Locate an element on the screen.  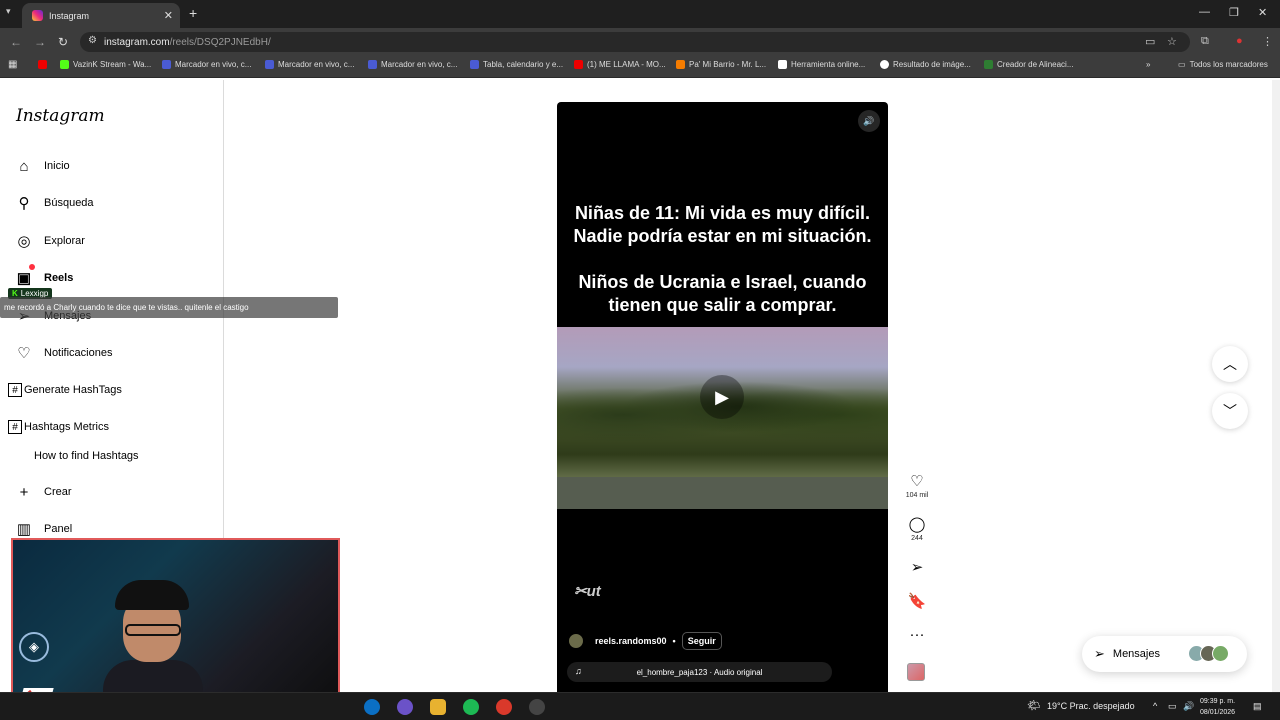
notifications-icon: ▤ is located at coordinates (1257, 706).